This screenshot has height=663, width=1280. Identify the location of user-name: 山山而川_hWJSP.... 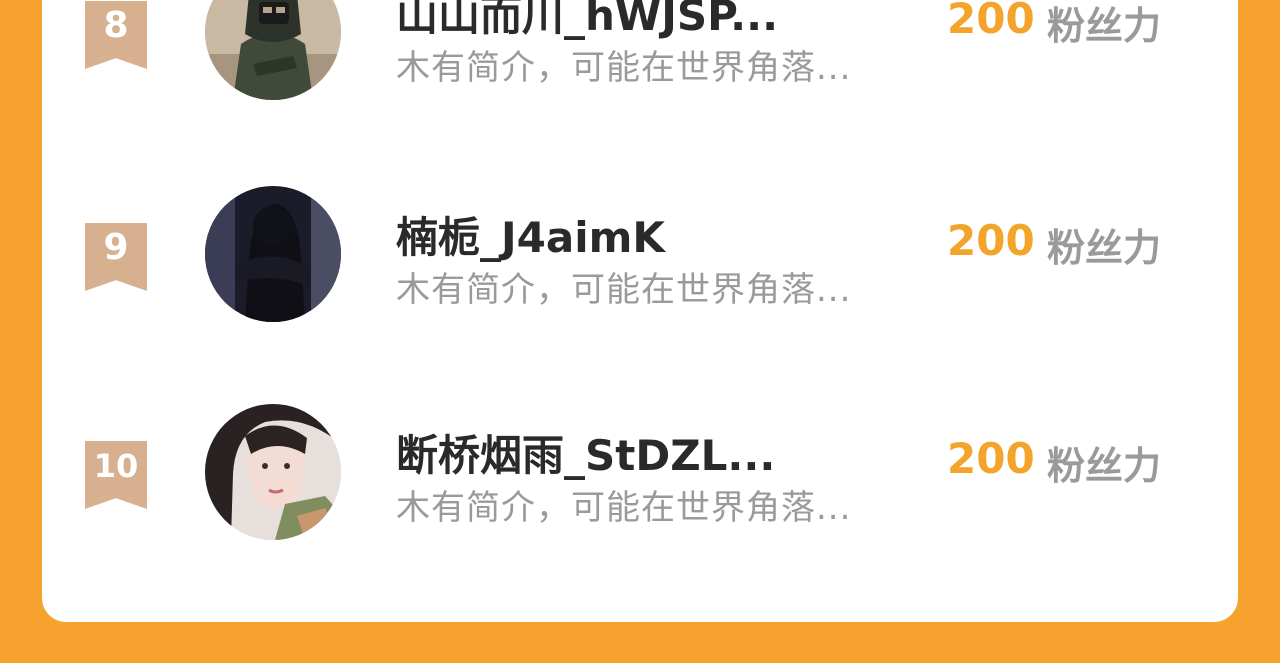
(587, 21).